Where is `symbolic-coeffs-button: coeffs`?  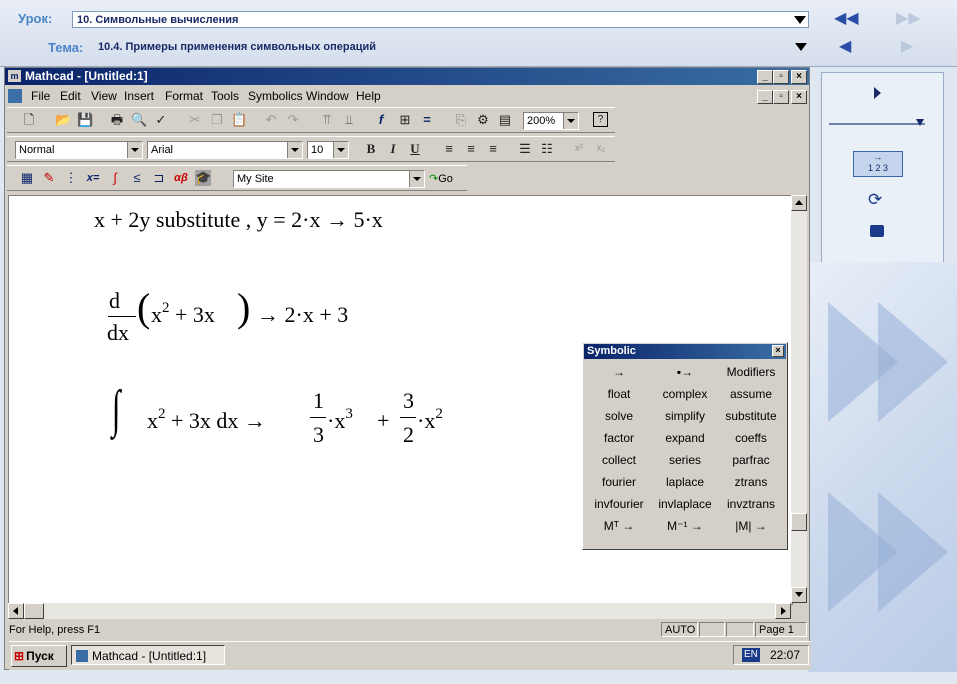 symbolic-coeffs-button: coeffs is located at coordinates (751, 438).